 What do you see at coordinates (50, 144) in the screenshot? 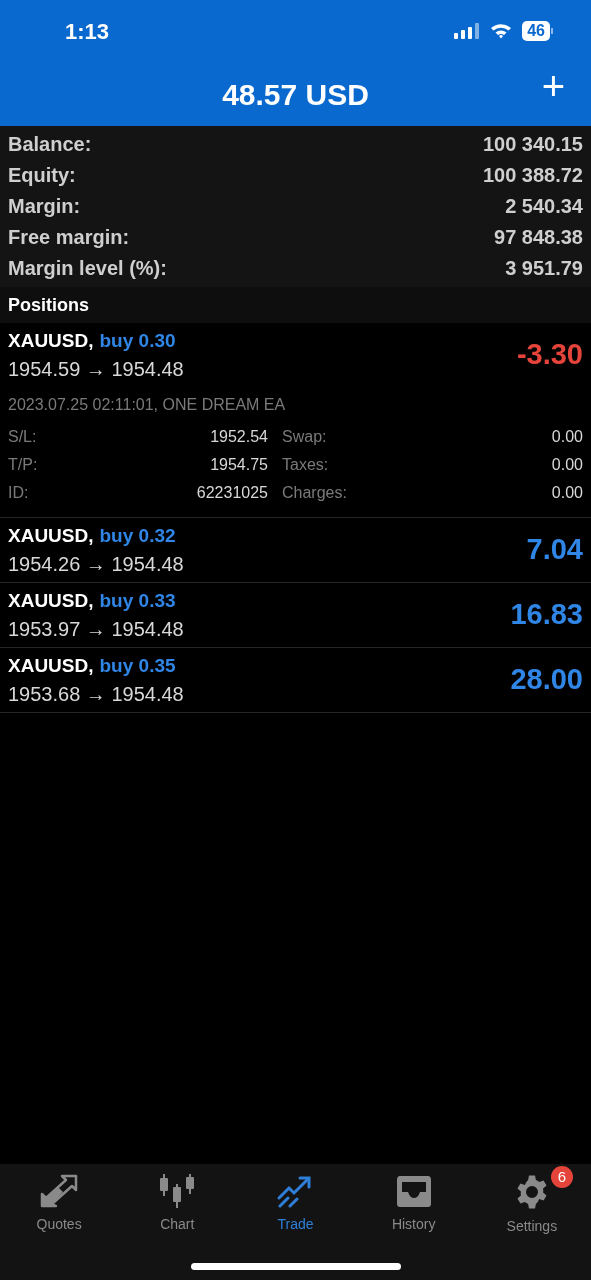
I see `summary-label: Balance:` at bounding box center [50, 144].